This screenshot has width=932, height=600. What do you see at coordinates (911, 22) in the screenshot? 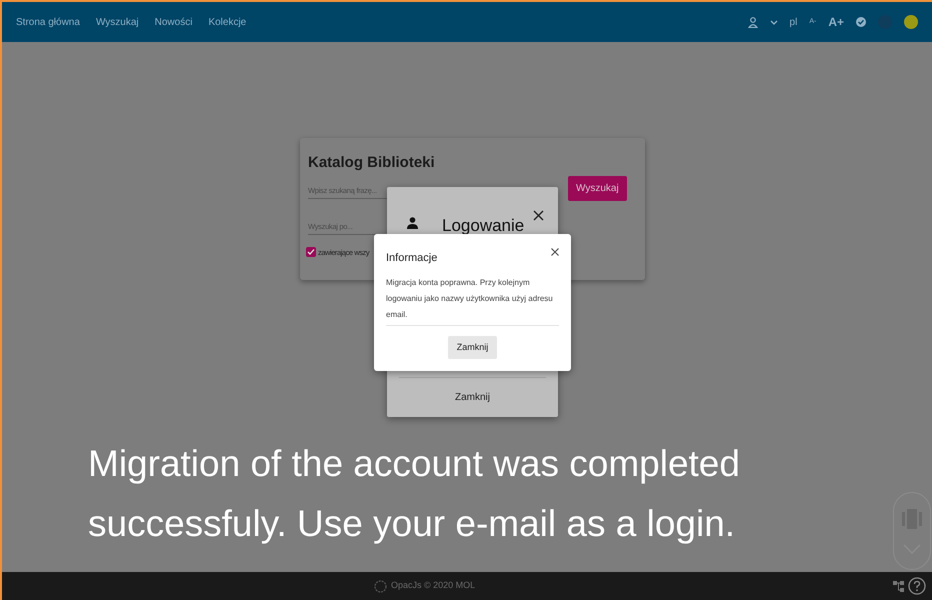
I see `contrast-circle-icon` at bounding box center [911, 22].